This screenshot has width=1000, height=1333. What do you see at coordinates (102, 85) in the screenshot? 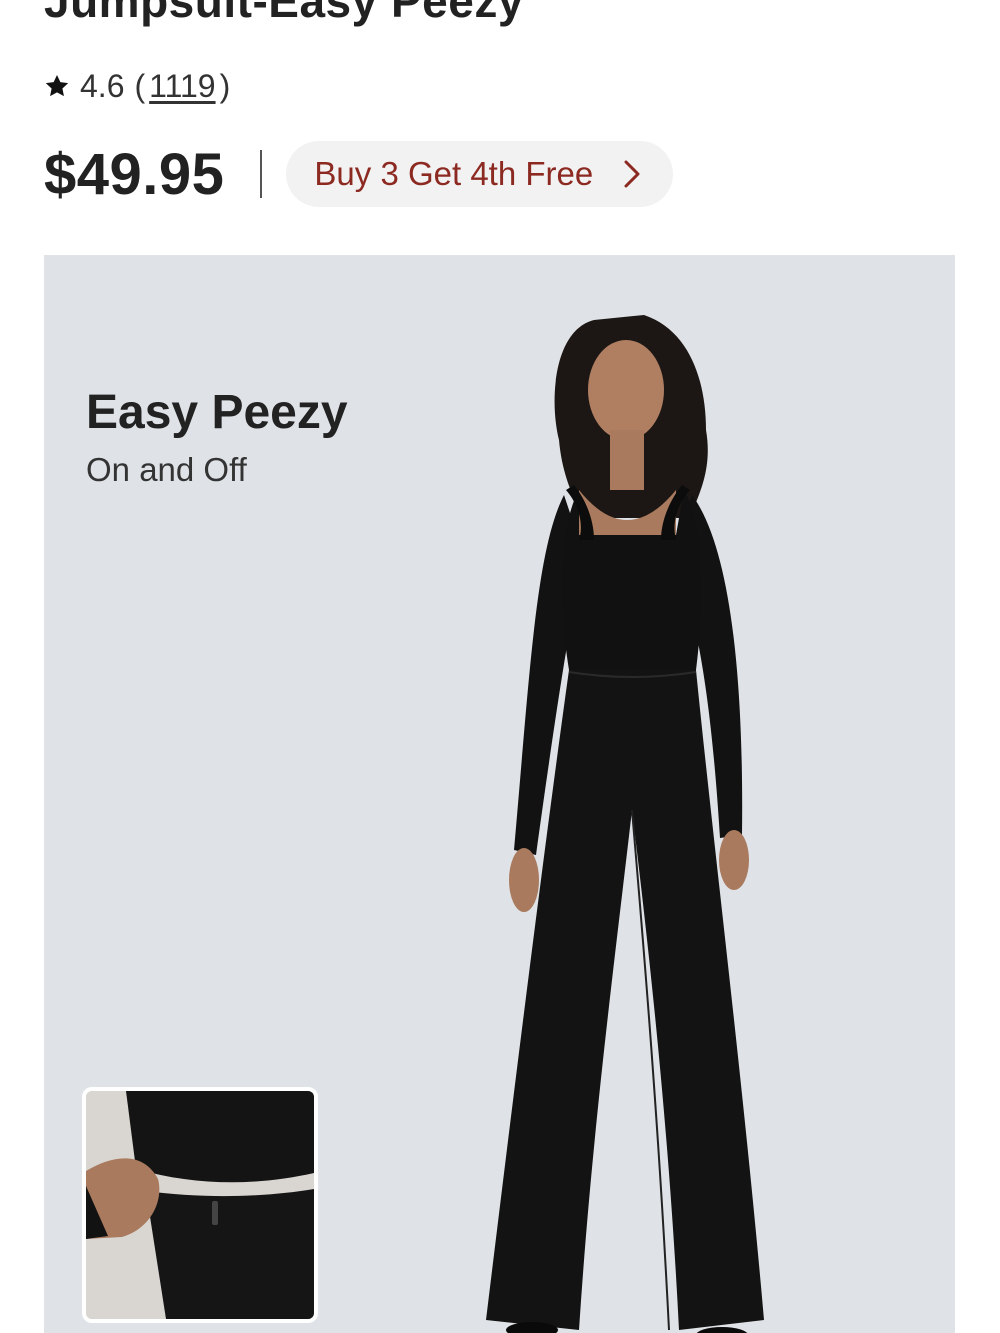
I see `rating-value: 4.6` at bounding box center [102, 85].